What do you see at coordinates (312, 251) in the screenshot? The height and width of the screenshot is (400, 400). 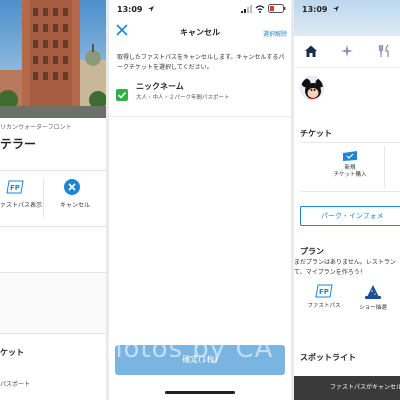 I see `plan-heading: プラン` at bounding box center [312, 251].